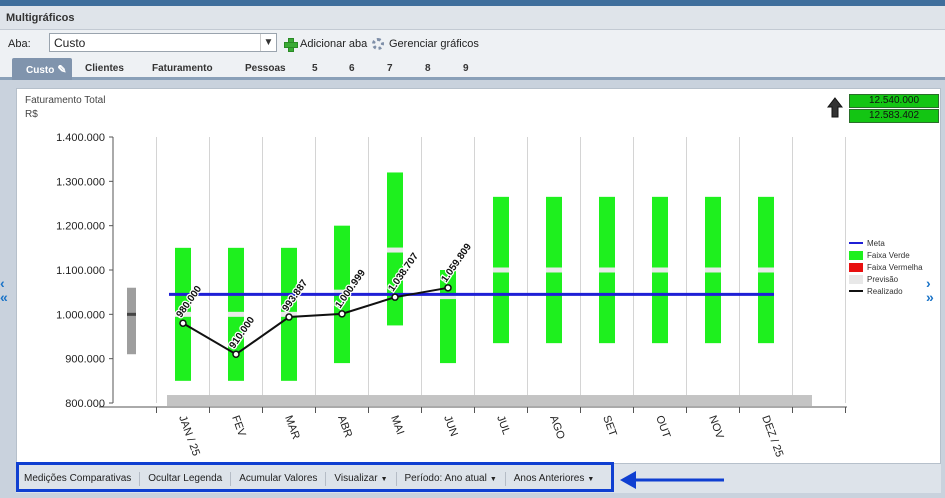 Image resolution: width=945 pixels, height=498 pixels. Describe the element at coordinates (772, 436) in the screenshot. I see `x-tick-label-11: DEZ / 25` at that location.